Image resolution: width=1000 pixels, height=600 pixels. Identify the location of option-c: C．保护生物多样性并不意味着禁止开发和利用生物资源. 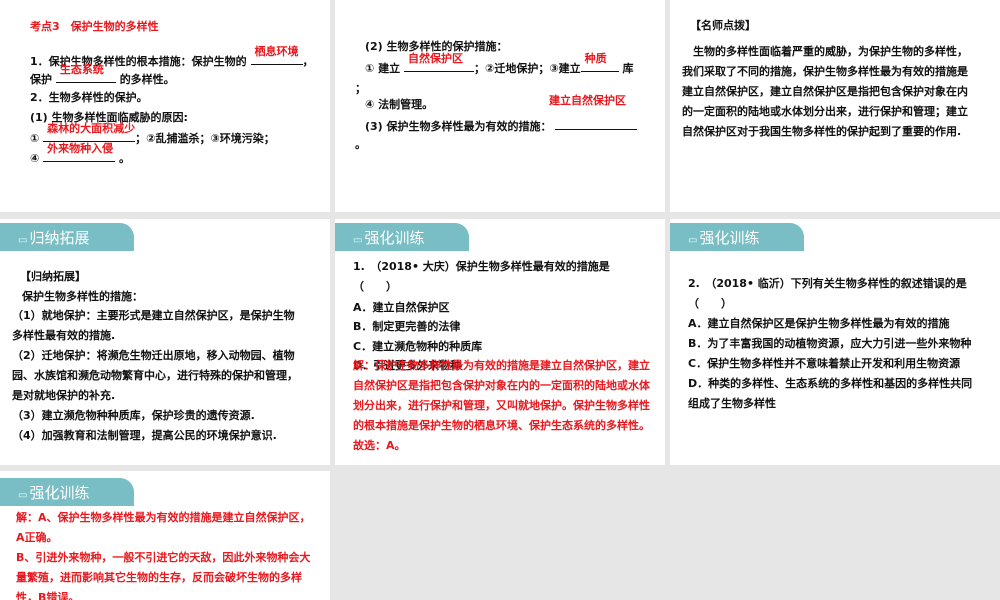
(824, 363).